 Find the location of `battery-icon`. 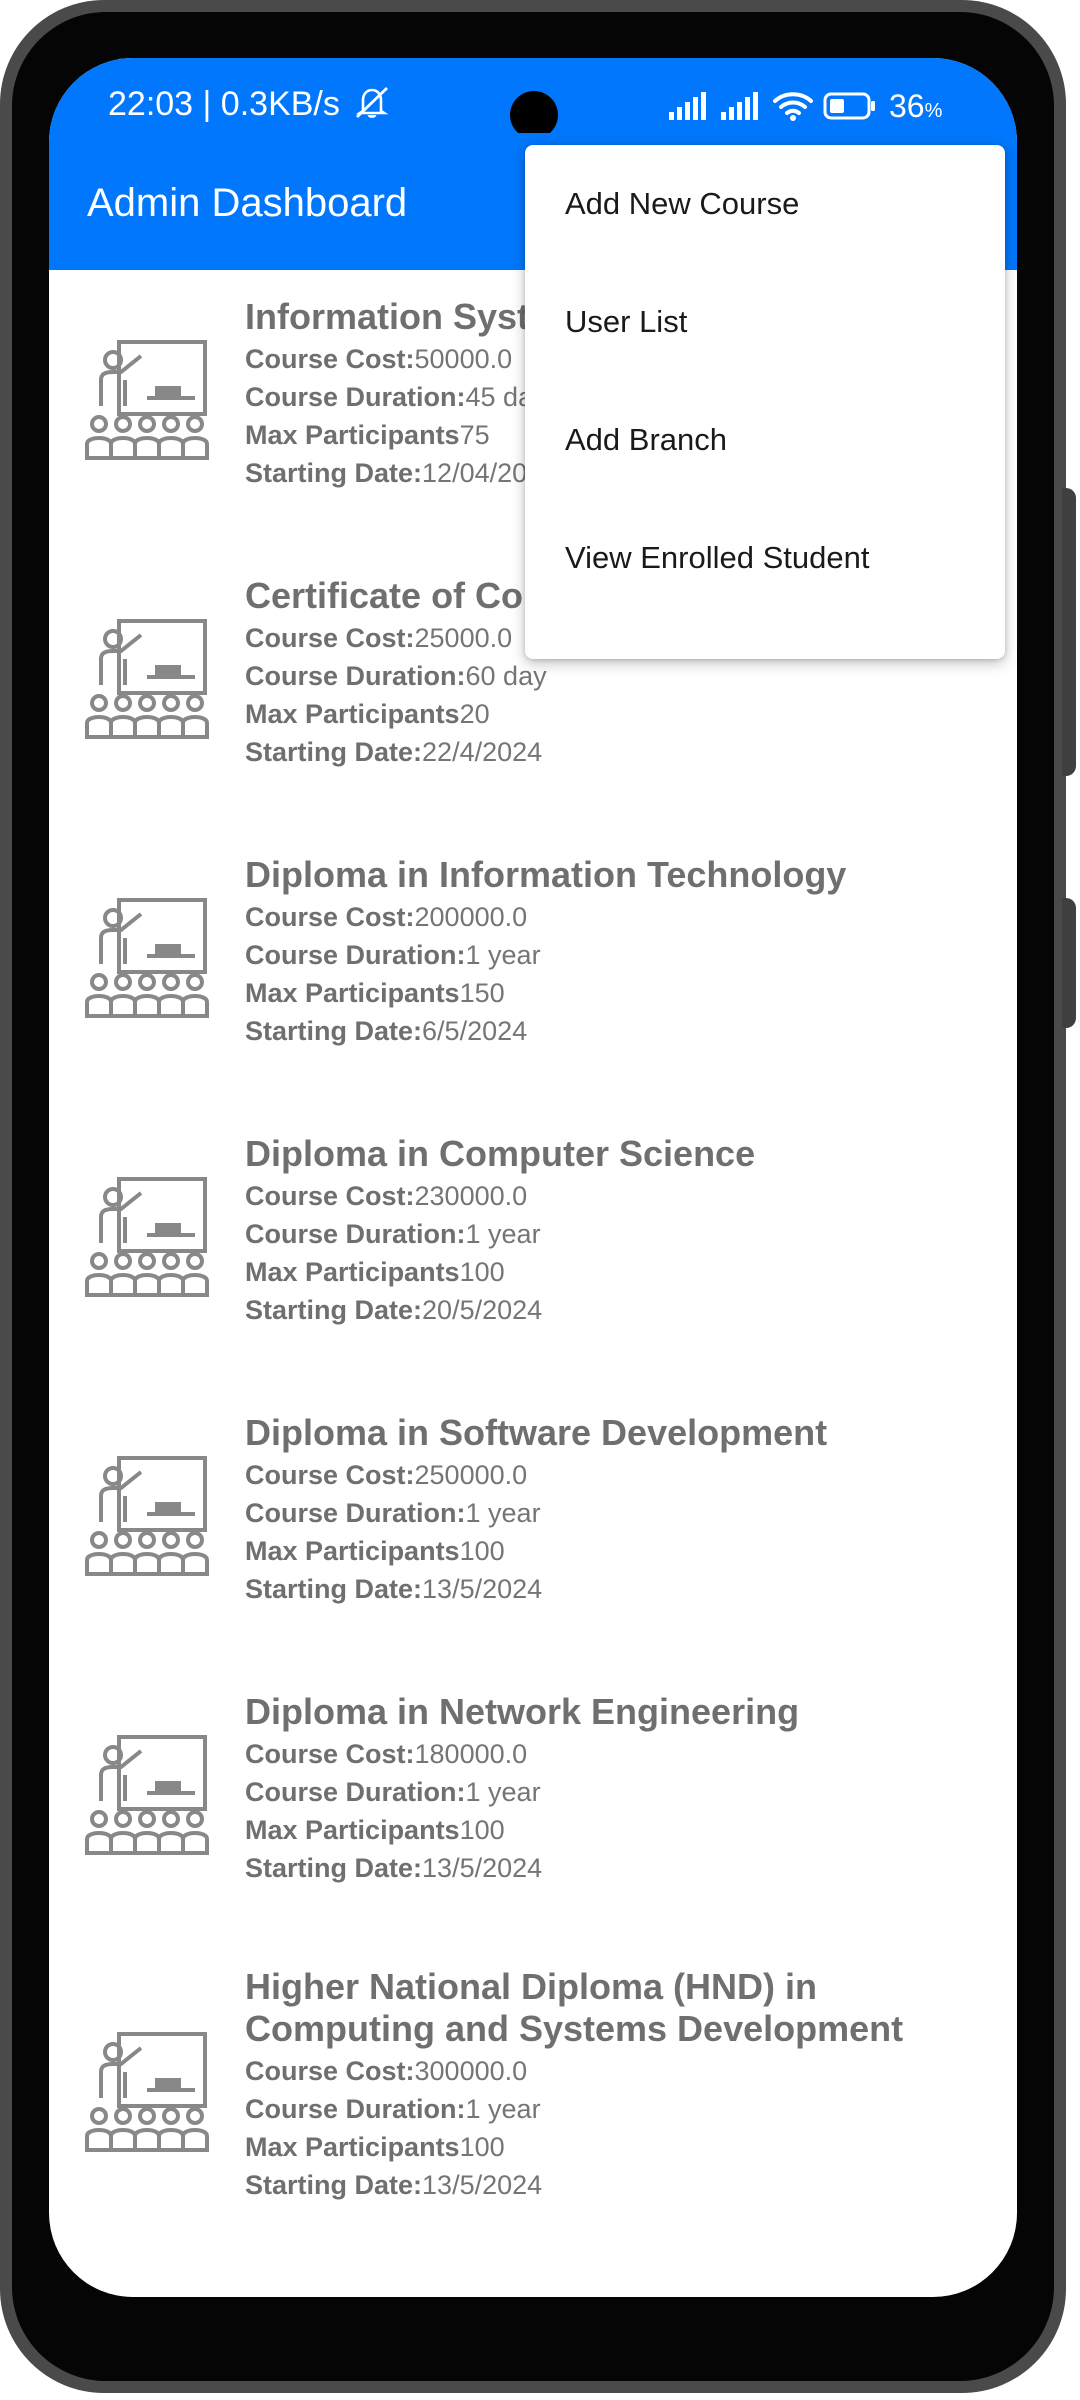

battery-icon is located at coordinates (849, 106).